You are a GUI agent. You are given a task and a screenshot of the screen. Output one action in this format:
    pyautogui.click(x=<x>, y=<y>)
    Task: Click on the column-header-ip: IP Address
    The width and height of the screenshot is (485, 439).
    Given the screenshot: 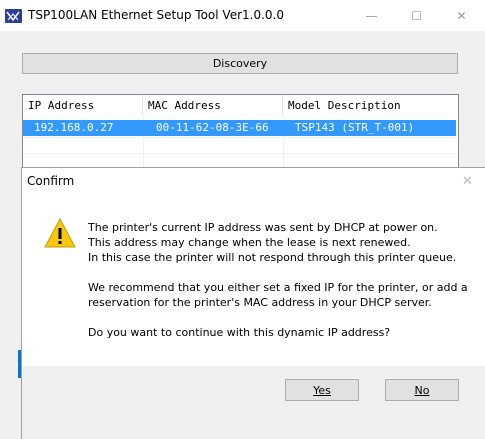 What is the action you would take?
    pyautogui.click(x=83, y=106)
    